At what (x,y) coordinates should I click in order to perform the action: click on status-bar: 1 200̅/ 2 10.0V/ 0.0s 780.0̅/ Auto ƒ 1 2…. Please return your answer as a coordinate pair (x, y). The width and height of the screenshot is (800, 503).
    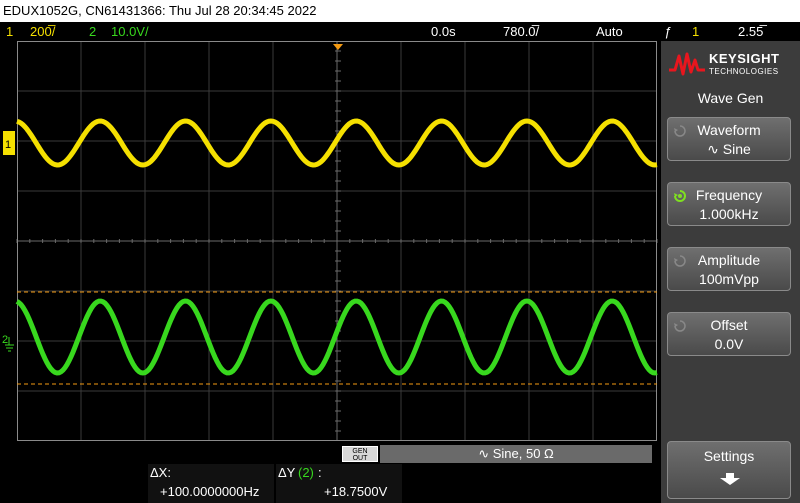
    Looking at the image, I should click on (400, 31).